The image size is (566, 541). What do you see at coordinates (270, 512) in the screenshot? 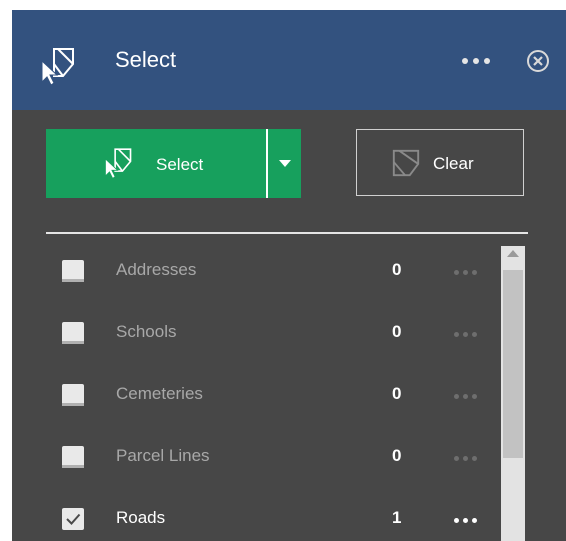
I see `layer-row-roads: Roads 1` at bounding box center [270, 512].